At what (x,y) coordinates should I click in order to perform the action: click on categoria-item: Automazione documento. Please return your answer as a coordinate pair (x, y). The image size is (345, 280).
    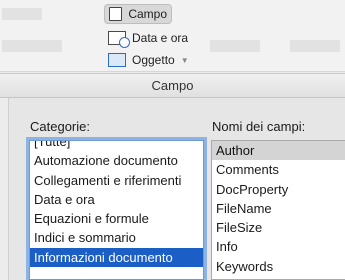
    Looking at the image, I should click on (116, 160).